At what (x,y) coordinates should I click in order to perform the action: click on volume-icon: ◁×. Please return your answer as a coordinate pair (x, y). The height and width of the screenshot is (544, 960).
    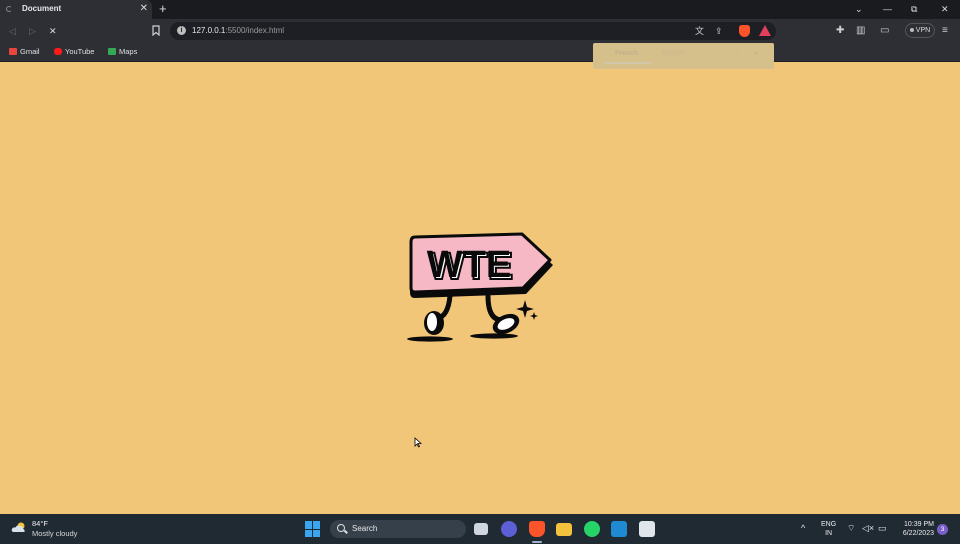
    Looking at the image, I should click on (868, 528).